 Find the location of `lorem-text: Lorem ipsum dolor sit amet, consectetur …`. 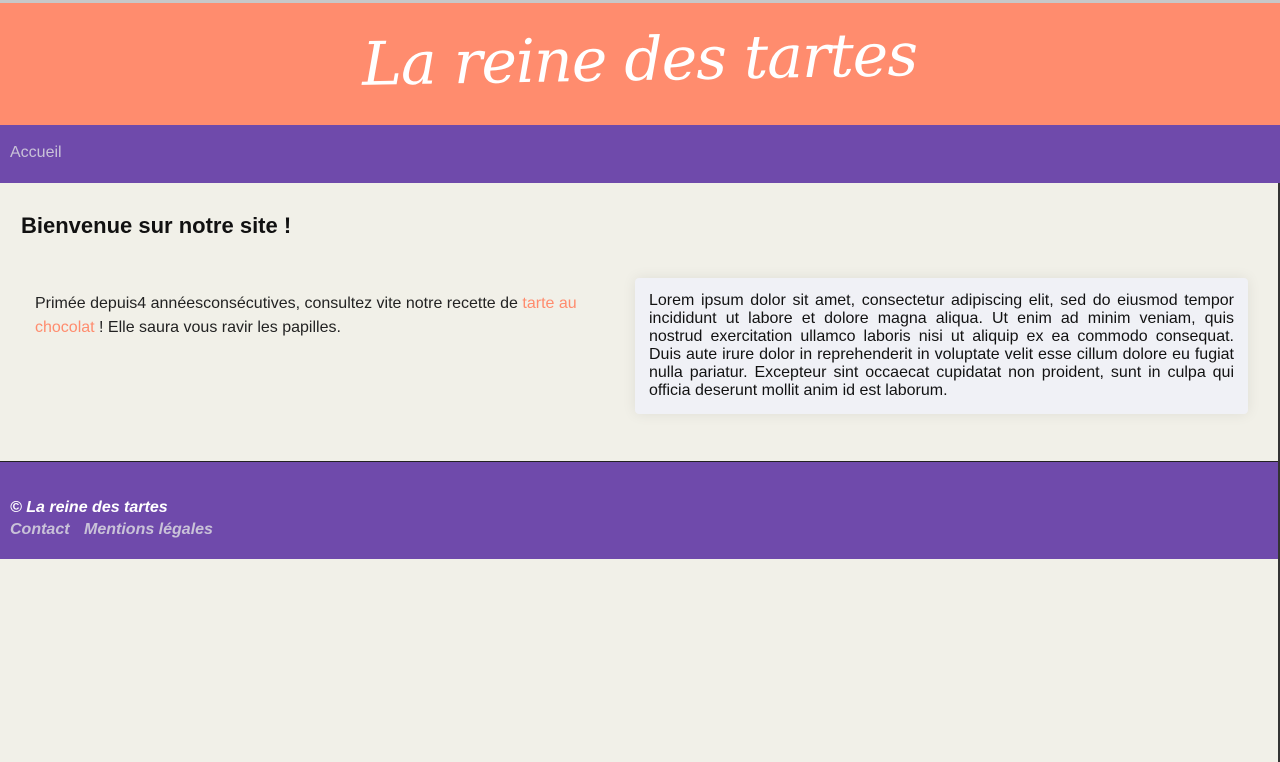

lorem-text: Lorem ipsum dolor sit amet, consectetur … is located at coordinates (941, 345).